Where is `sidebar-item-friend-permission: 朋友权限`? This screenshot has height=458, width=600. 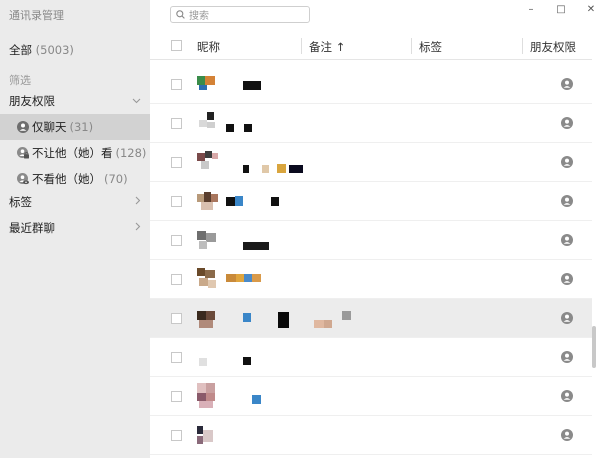
sidebar-item-friend-permission: 朋友权限 is located at coordinates (75, 101).